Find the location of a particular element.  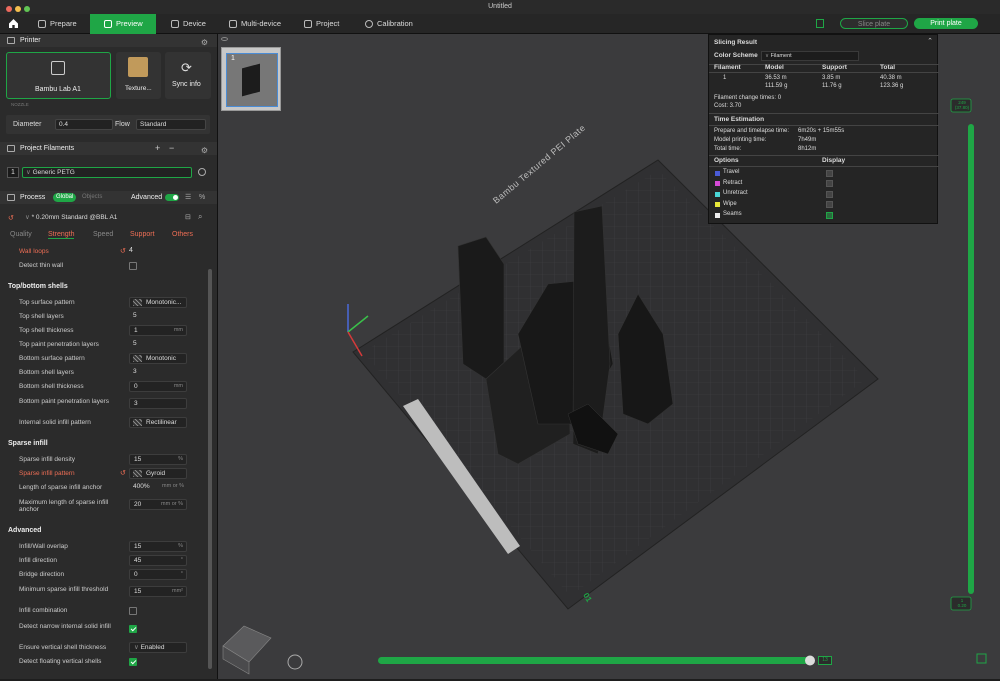

project-icon is located at coordinates (308, 24).